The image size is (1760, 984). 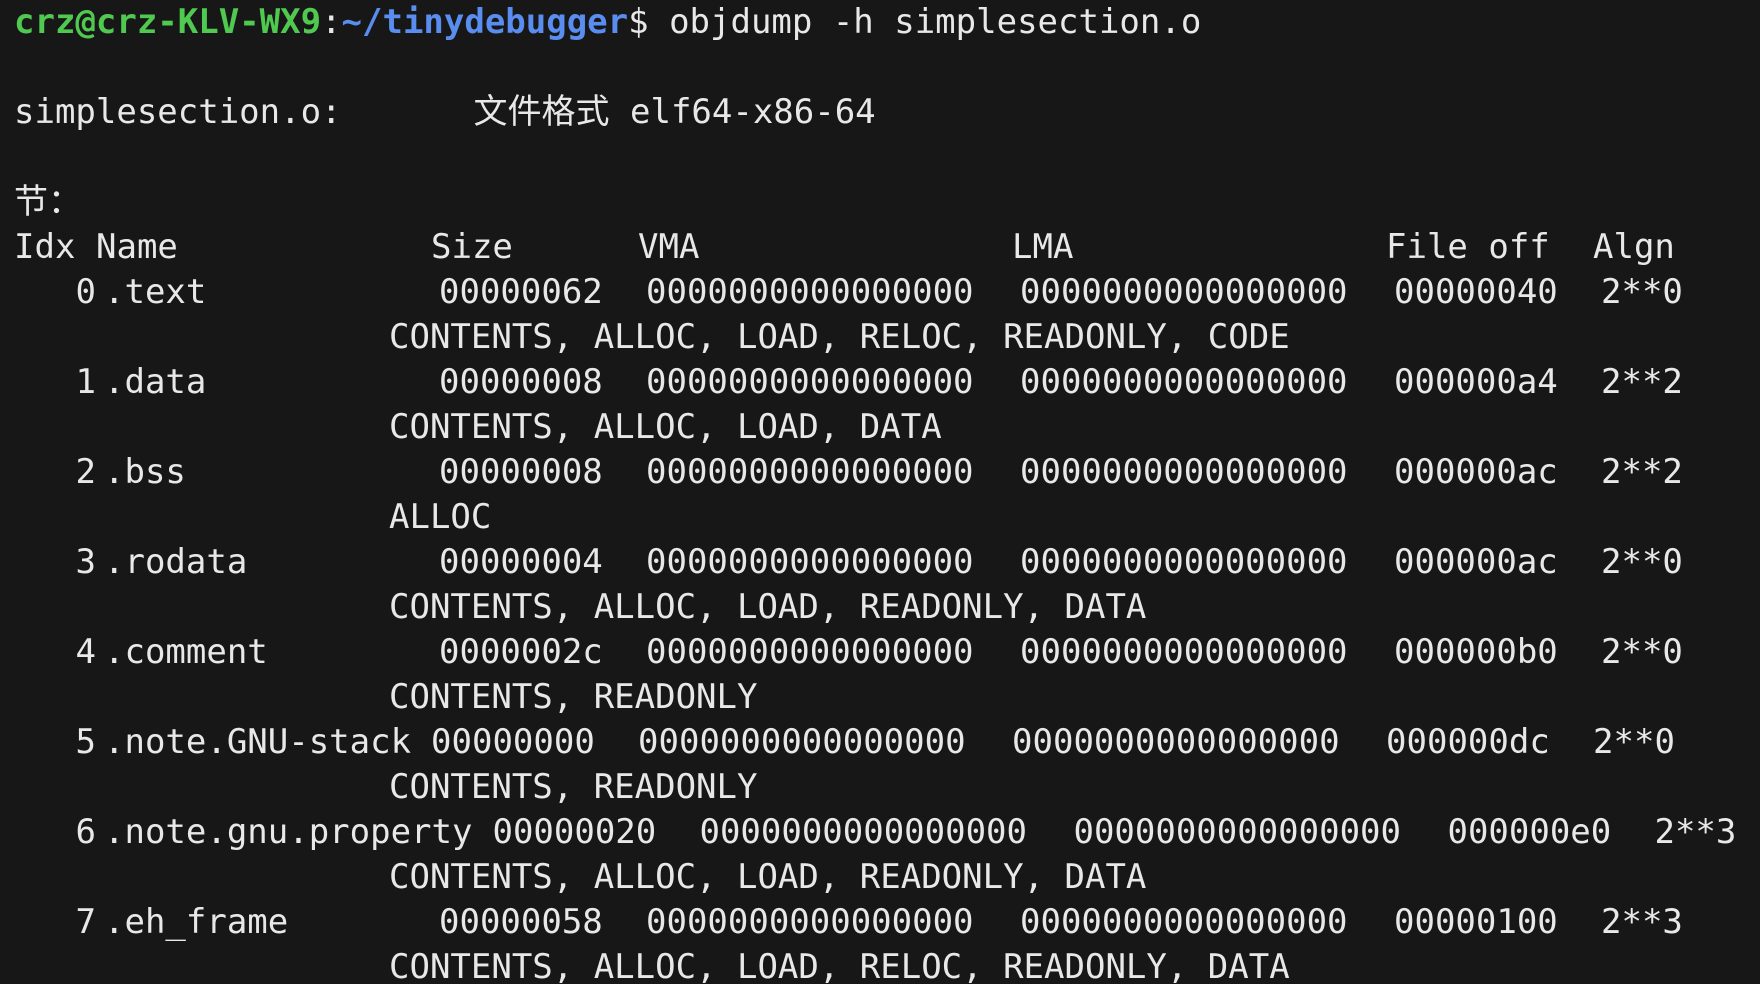 What do you see at coordinates (1043, 247) in the screenshot?
I see `column-header-lma: LMA` at bounding box center [1043, 247].